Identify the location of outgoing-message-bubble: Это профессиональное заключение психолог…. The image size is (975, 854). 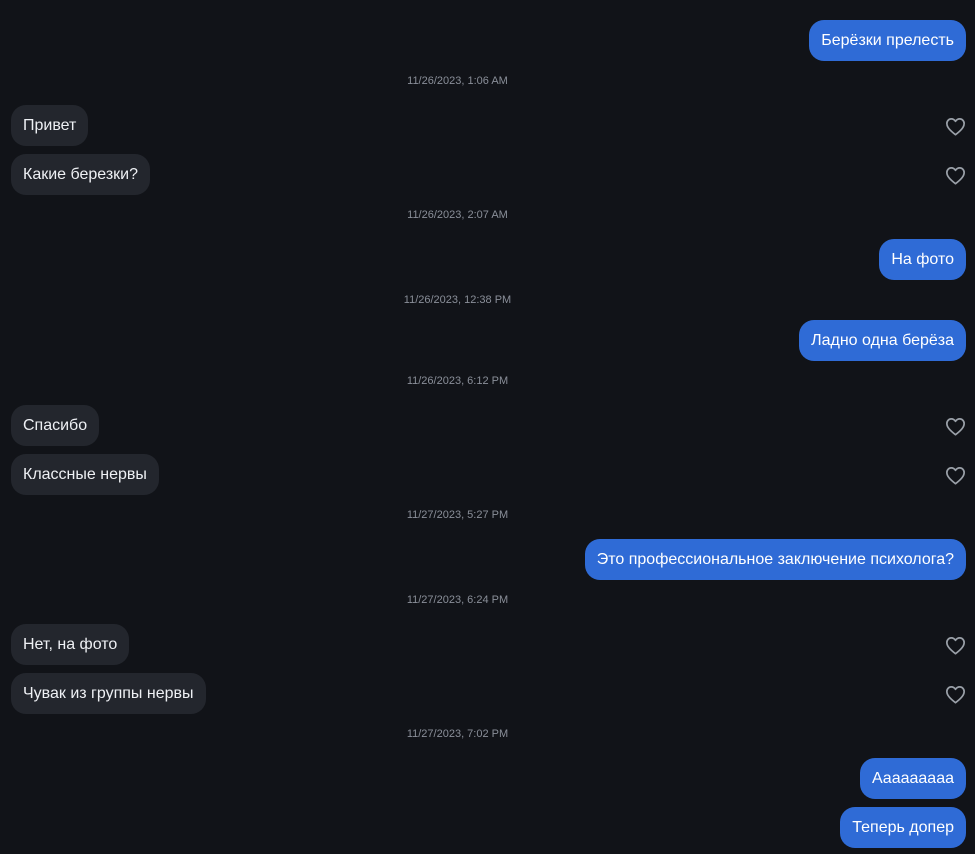
(775, 559).